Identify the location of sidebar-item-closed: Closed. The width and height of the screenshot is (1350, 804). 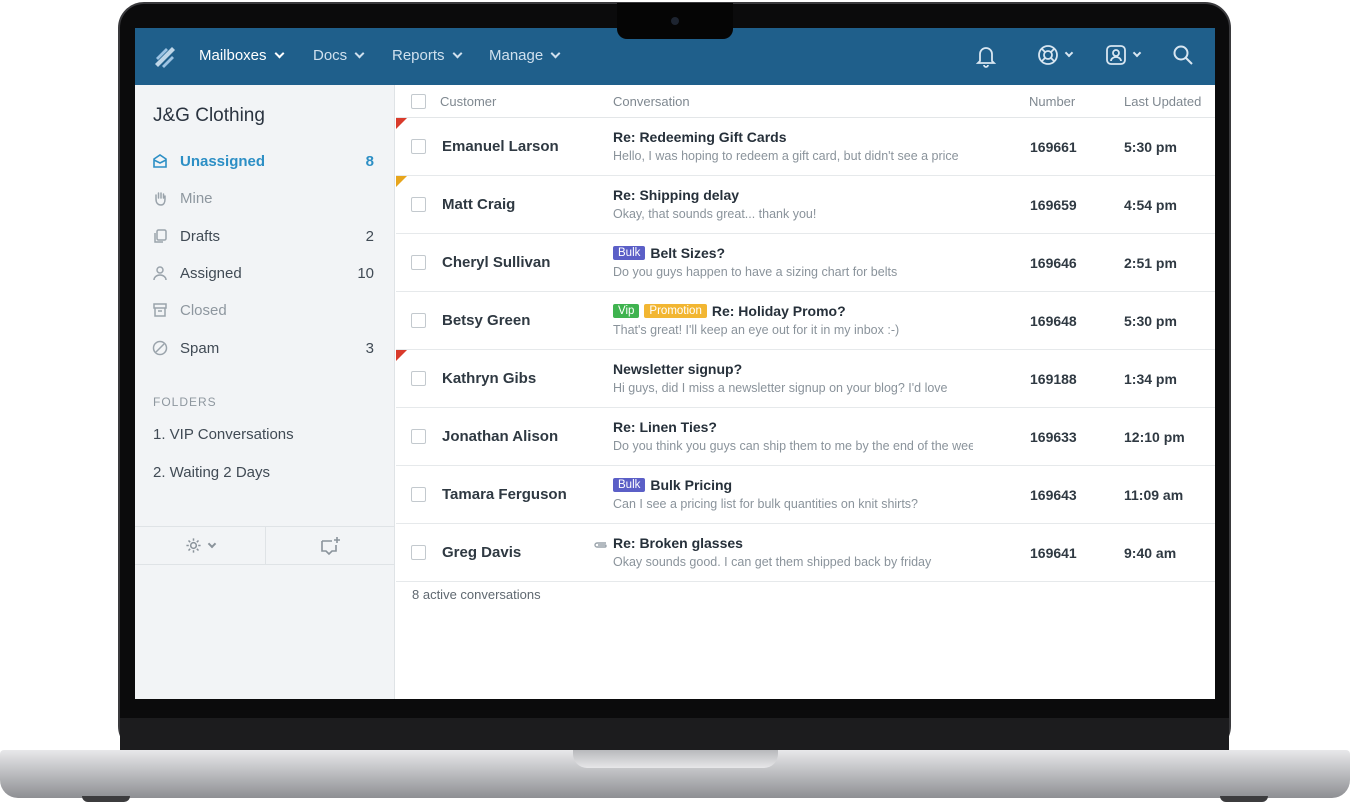
(263, 310).